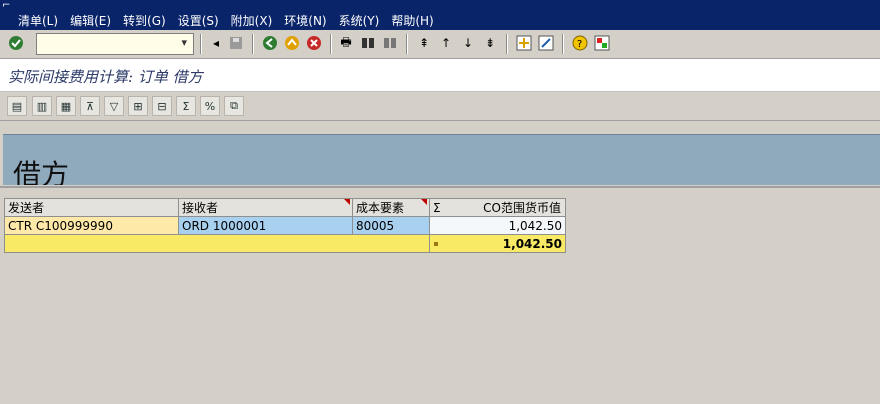 The height and width of the screenshot is (404, 880). Describe the element at coordinates (210, 106) in the screenshot. I see `subtotal-icon: %` at that location.